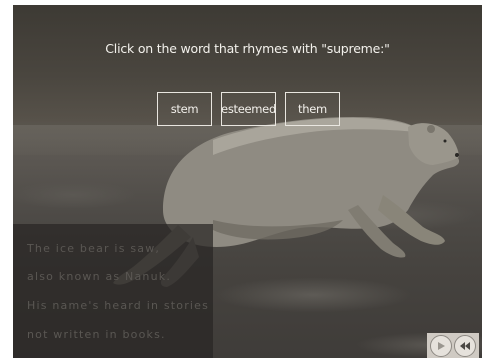  I want to click on answer-choices: stem esteemed them, so click(248, 109).